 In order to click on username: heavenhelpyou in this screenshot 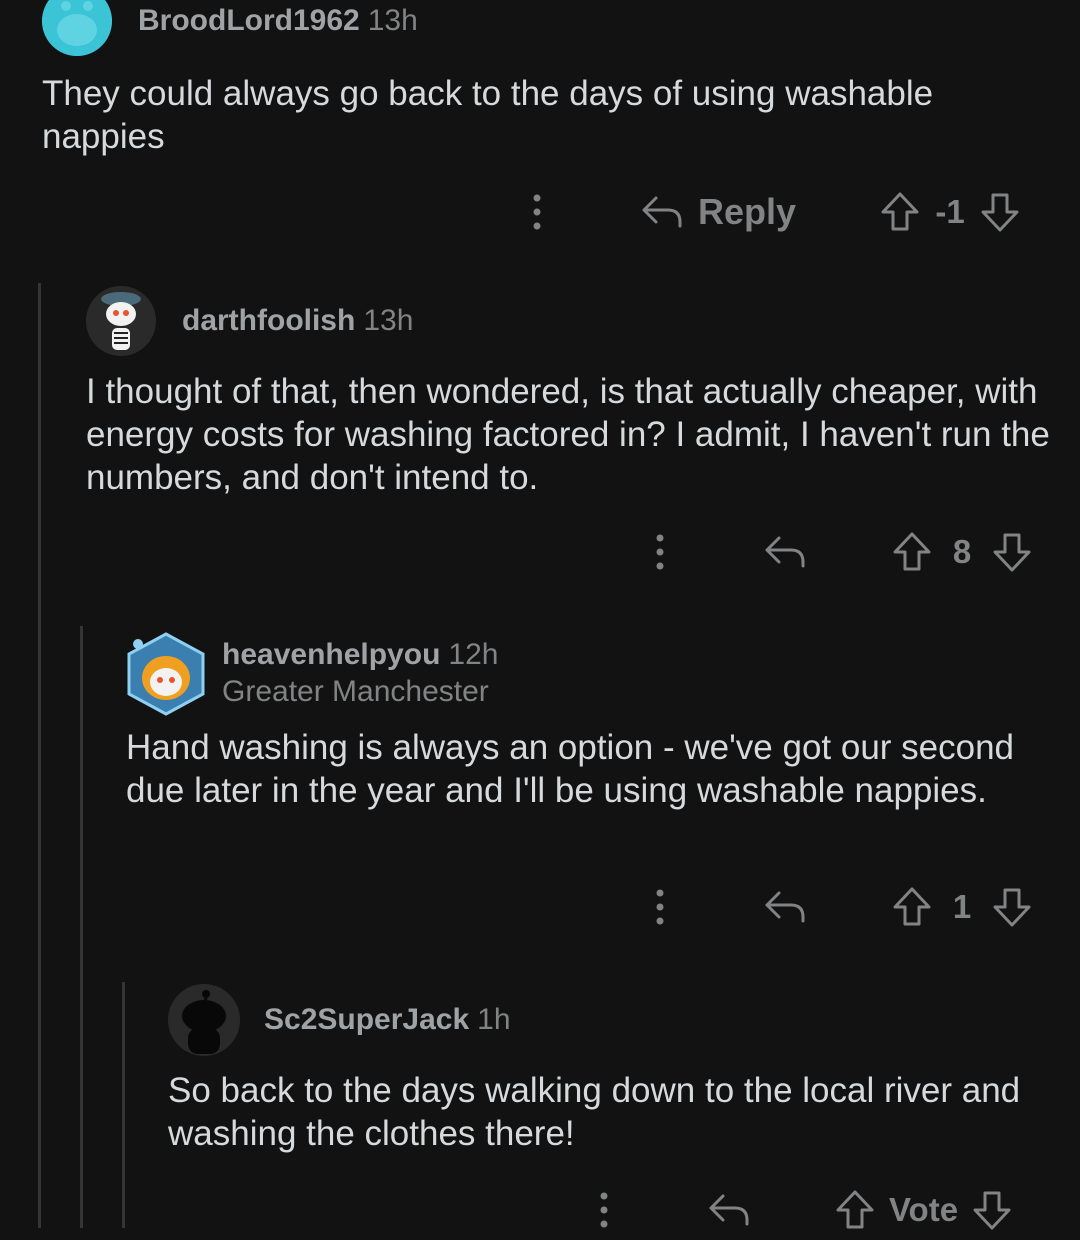, I will do `click(331, 654)`.